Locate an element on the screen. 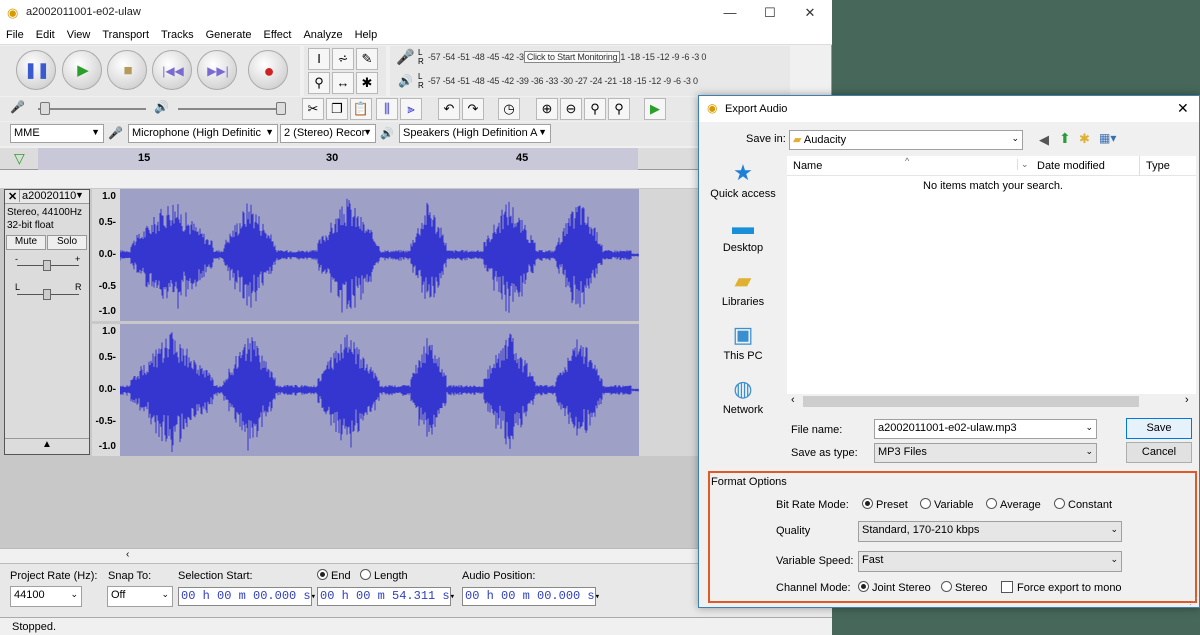 The image size is (1200, 635). envelope-tool: ⩫ is located at coordinates (343, 59).